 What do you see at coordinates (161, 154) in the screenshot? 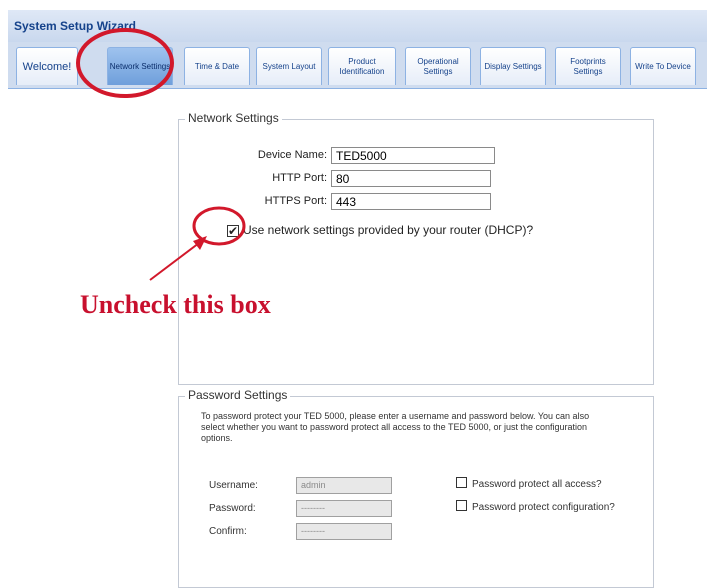
I see `annotation-overlay` at bounding box center [161, 154].